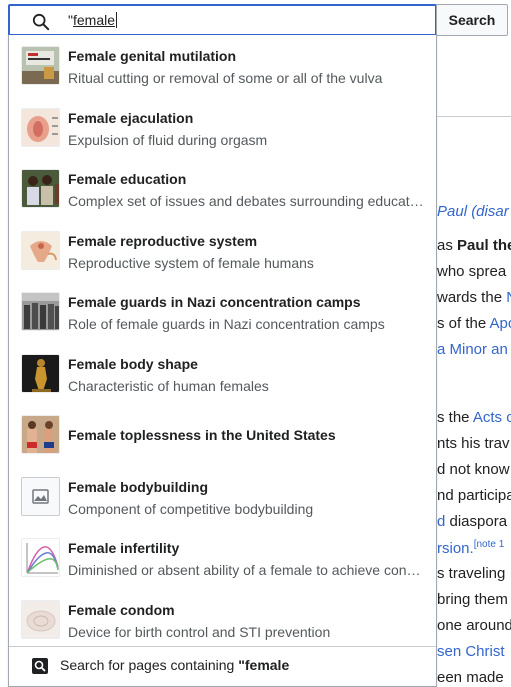  I want to click on article-fragment: as Paul the, so click(474, 245).